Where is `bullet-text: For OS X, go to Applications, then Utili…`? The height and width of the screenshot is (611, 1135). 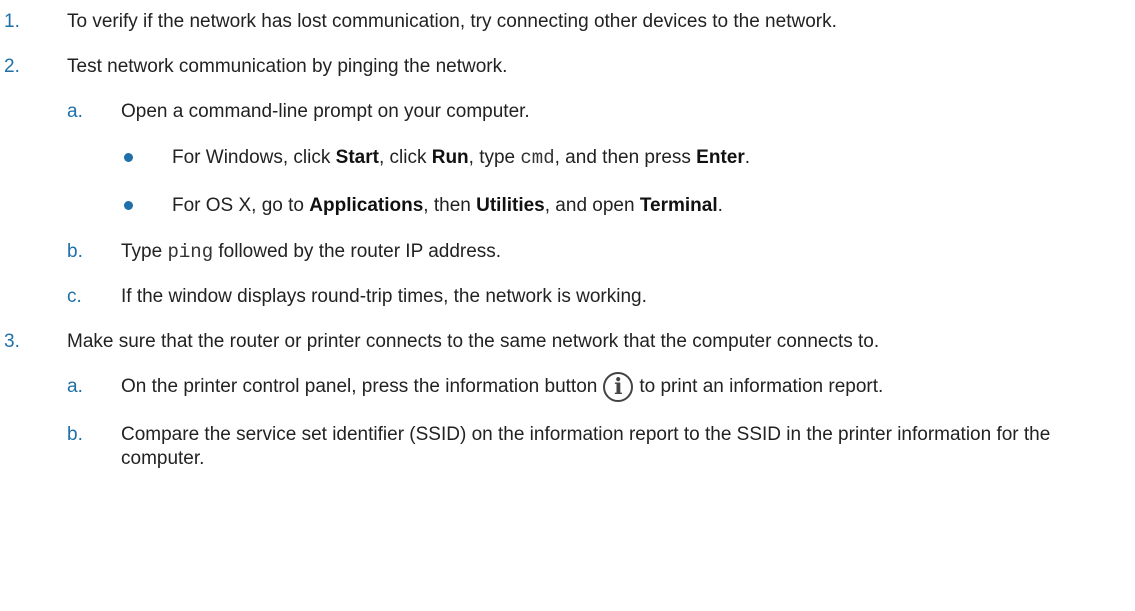 bullet-text: For OS X, go to Applications, then Utili… is located at coordinates (447, 205).